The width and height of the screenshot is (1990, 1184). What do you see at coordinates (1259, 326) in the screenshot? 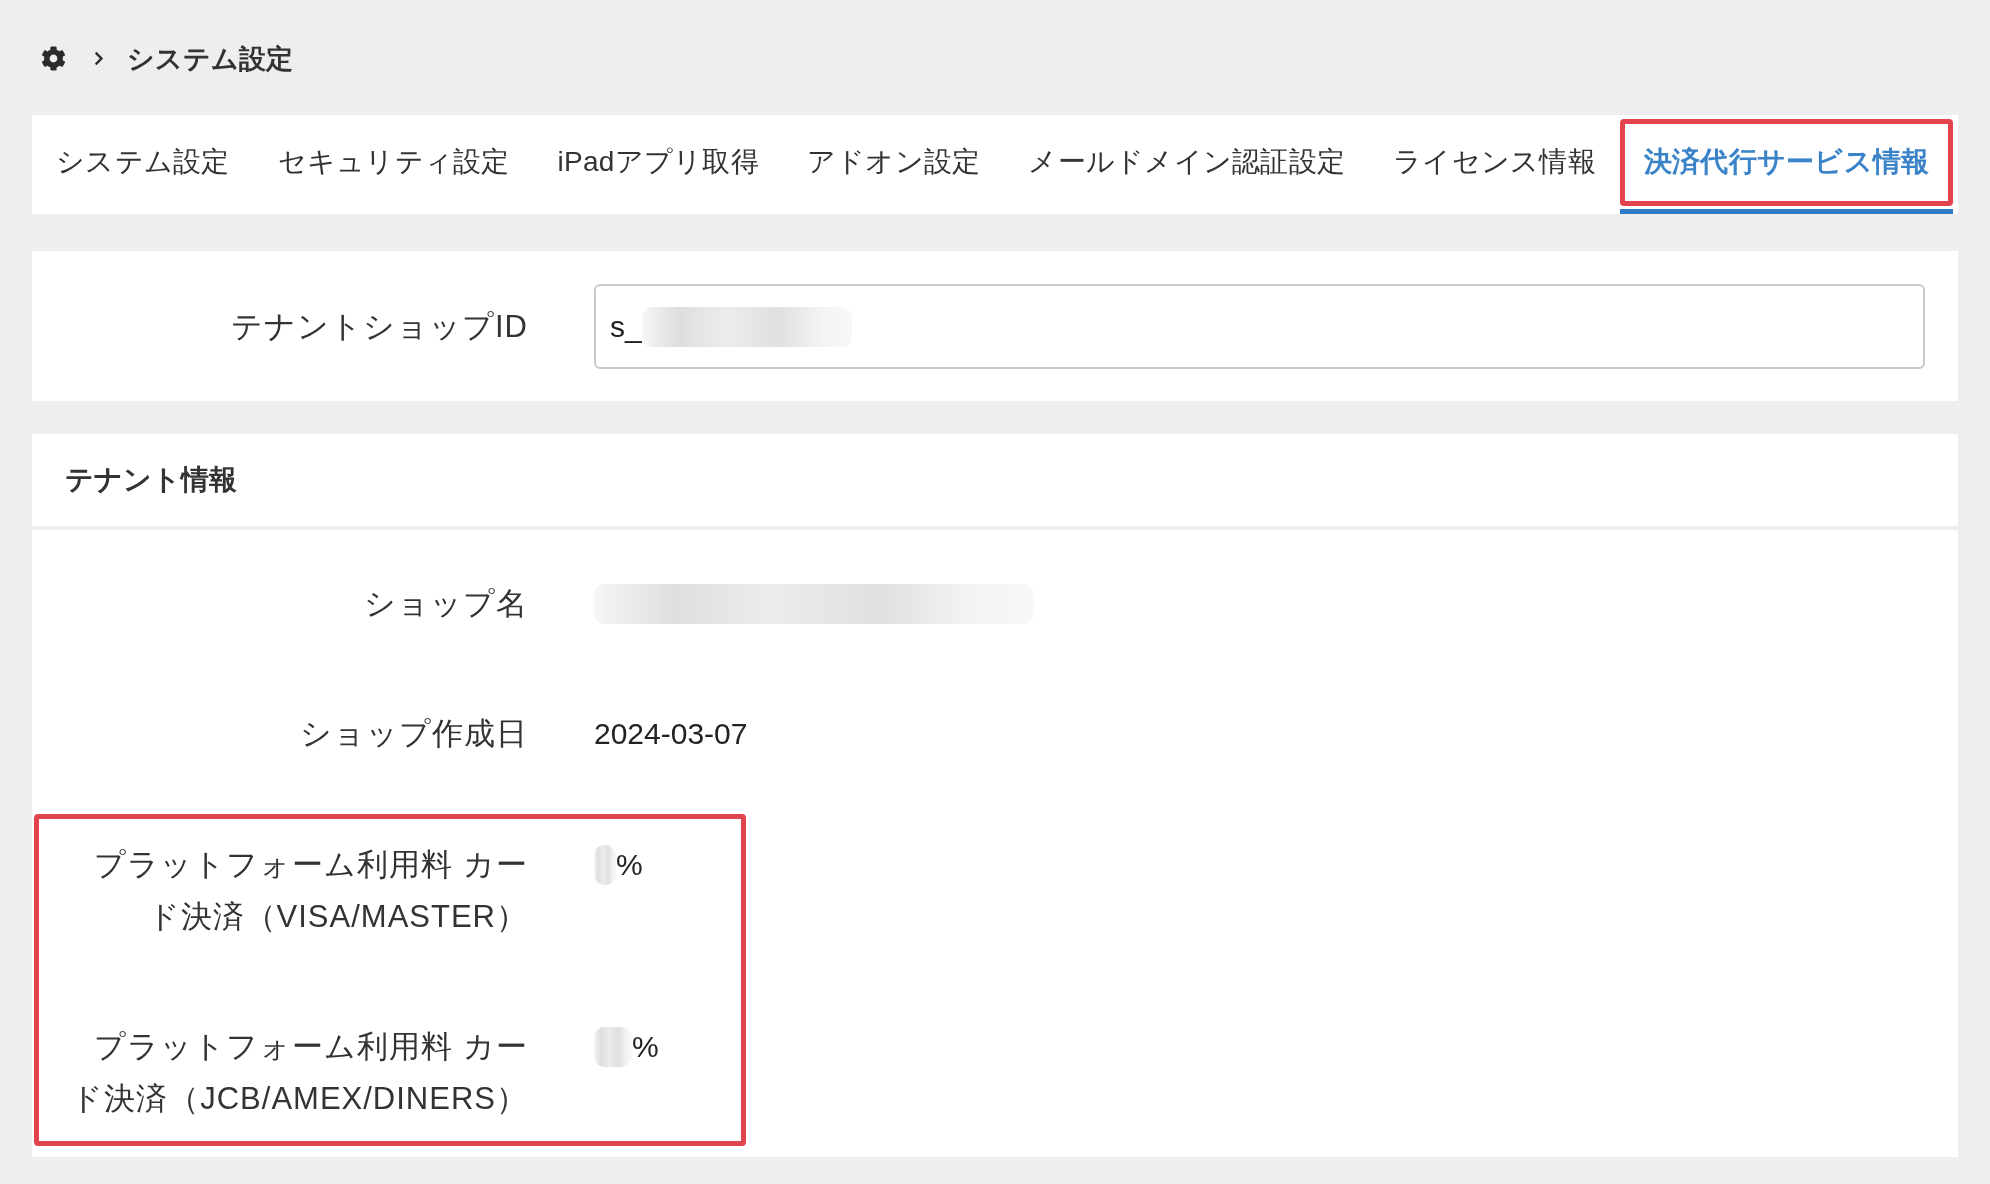
I see `shop-id-field: s_` at bounding box center [1259, 326].